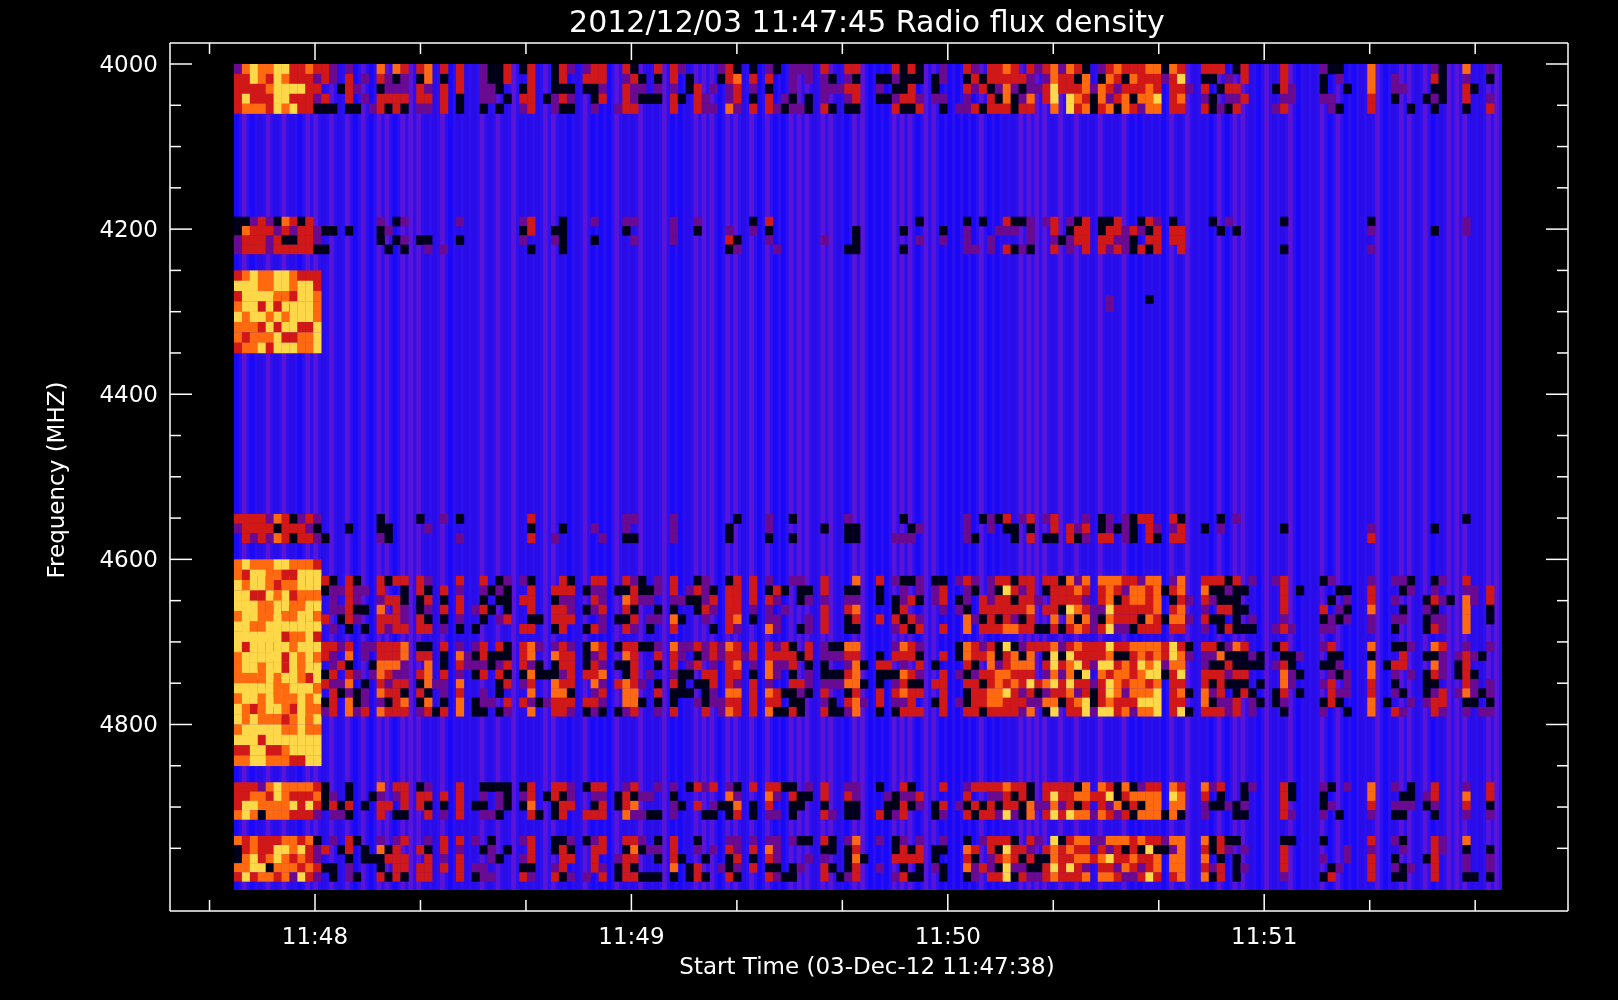 Image resolution: width=1618 pixels, height=1000 pixels. Describe the element at coordinates (867, 21) in the screenshot. I see `chart-title: 2012/12/03 11:47:45 Radio flux density` at that location.